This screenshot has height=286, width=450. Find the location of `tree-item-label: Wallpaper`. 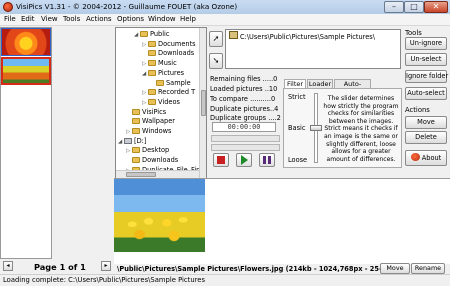

tree-item-label: Wallpaper is located at coordinates (158, 121).